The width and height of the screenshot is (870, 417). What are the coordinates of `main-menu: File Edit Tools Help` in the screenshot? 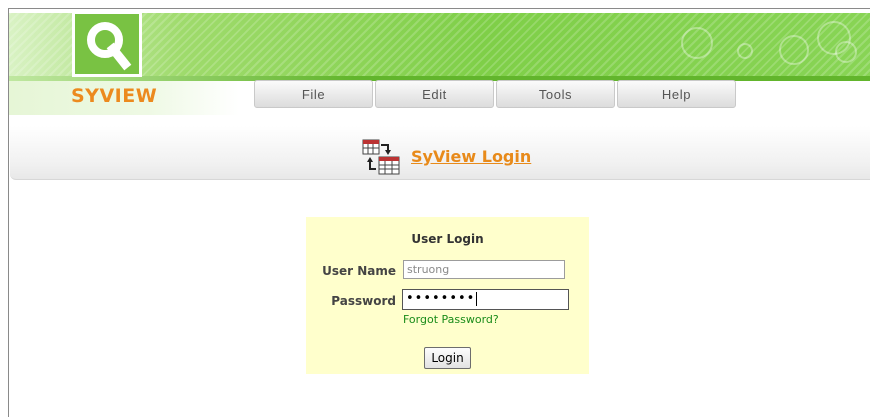 It's located at (495, 94).